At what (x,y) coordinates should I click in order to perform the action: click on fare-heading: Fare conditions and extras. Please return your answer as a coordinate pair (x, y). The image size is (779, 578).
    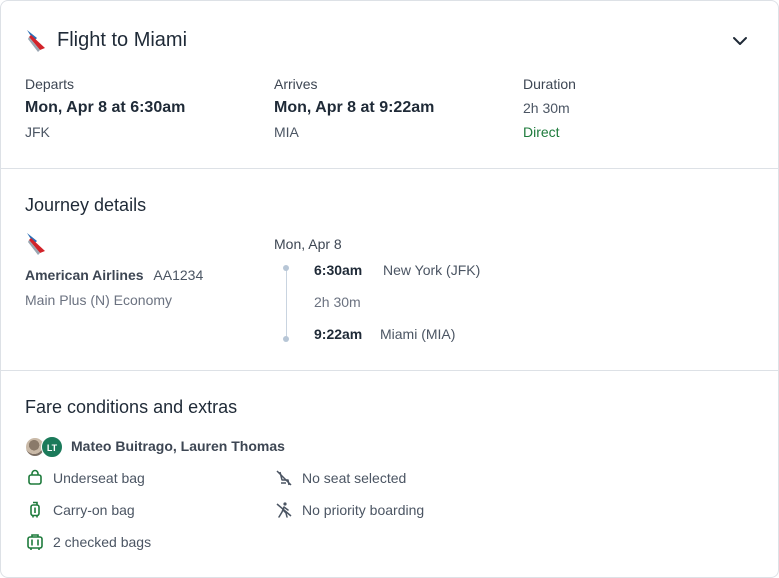
    Looking at the image, I should click on (131, 407).